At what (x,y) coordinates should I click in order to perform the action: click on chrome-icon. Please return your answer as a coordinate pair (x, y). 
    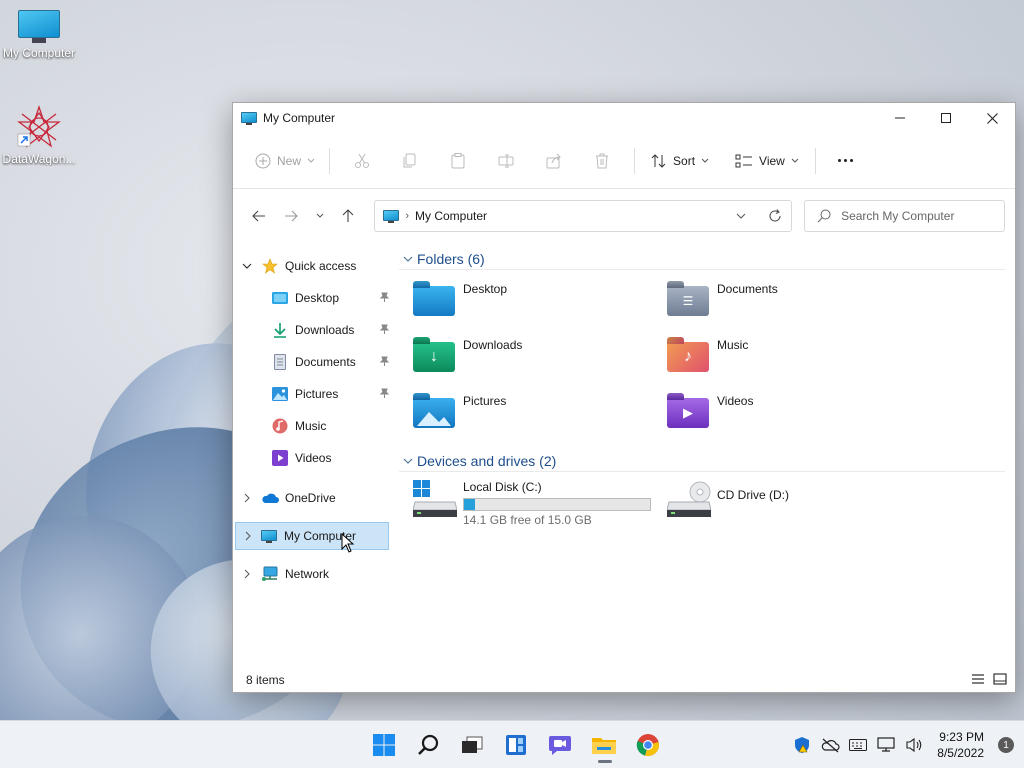
    Looking at the image, I should click on (647, 745).